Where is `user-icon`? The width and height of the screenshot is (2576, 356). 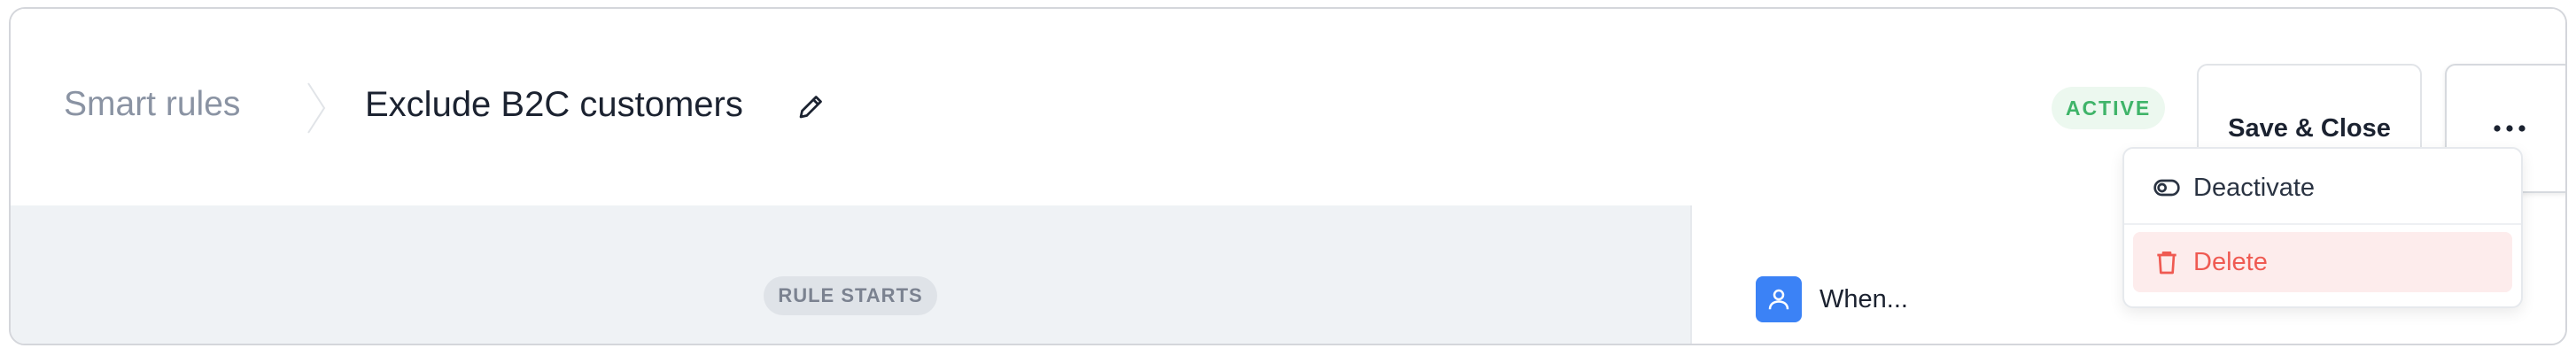
user-icon is located at coordinates (1779, 299).